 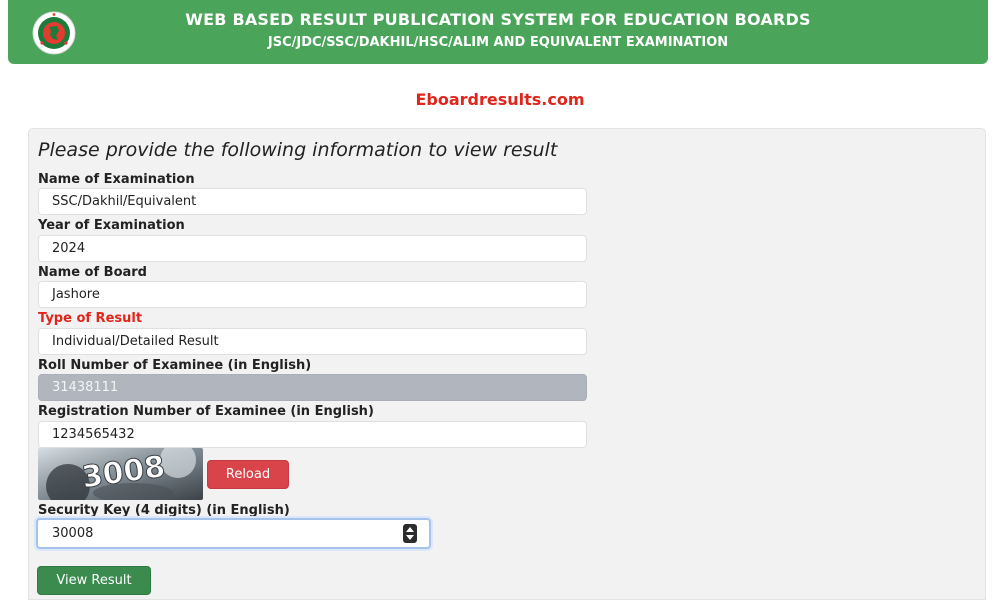 I want to click on registration-input: 1234565432, so click(x=312, y=434).